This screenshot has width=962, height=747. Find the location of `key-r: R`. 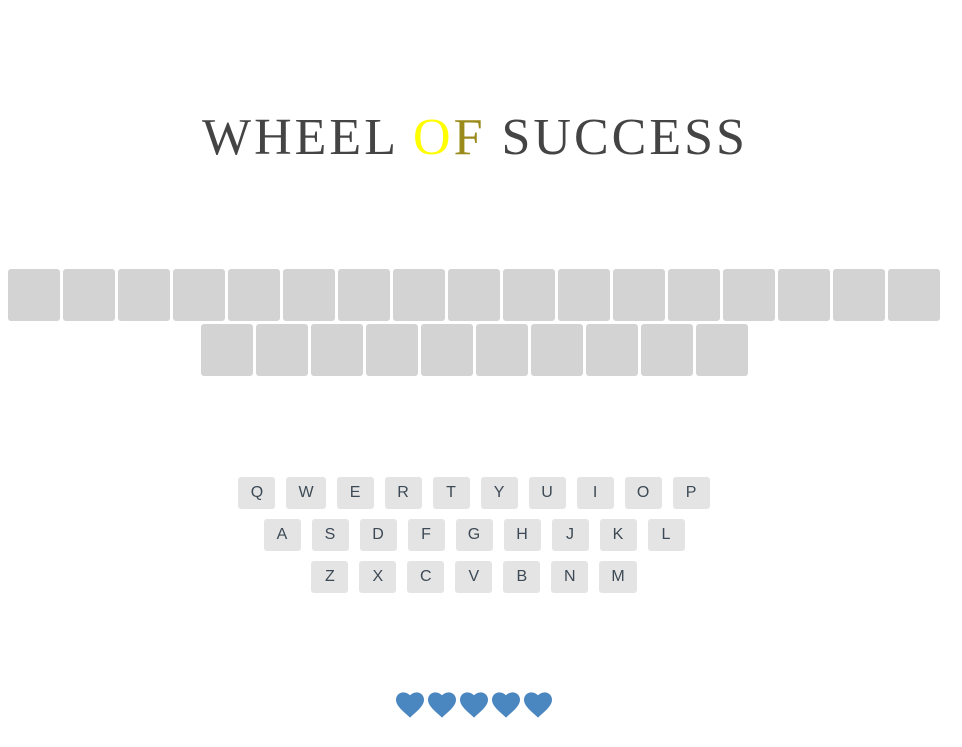

key-r: R is located at coordinates (403, 493).